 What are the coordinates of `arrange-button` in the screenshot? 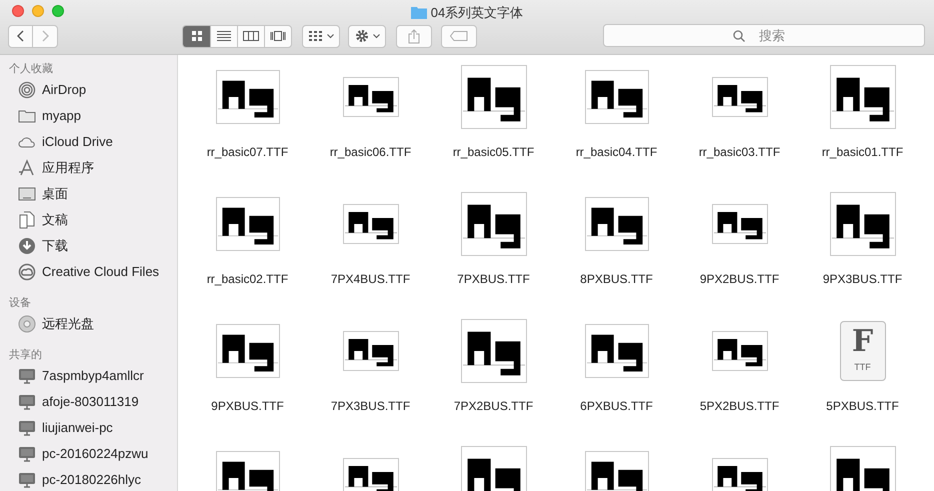 It's located at (321, 36).